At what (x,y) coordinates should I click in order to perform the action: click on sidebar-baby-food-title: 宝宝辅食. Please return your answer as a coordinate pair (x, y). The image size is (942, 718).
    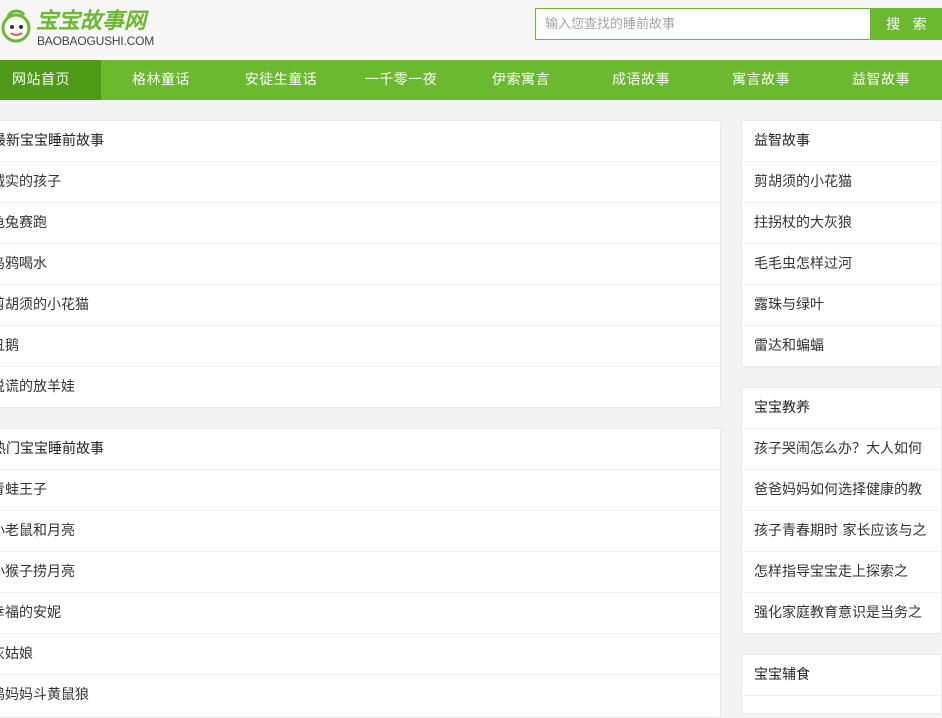
    Looking at the image, I should click on (841, 675).